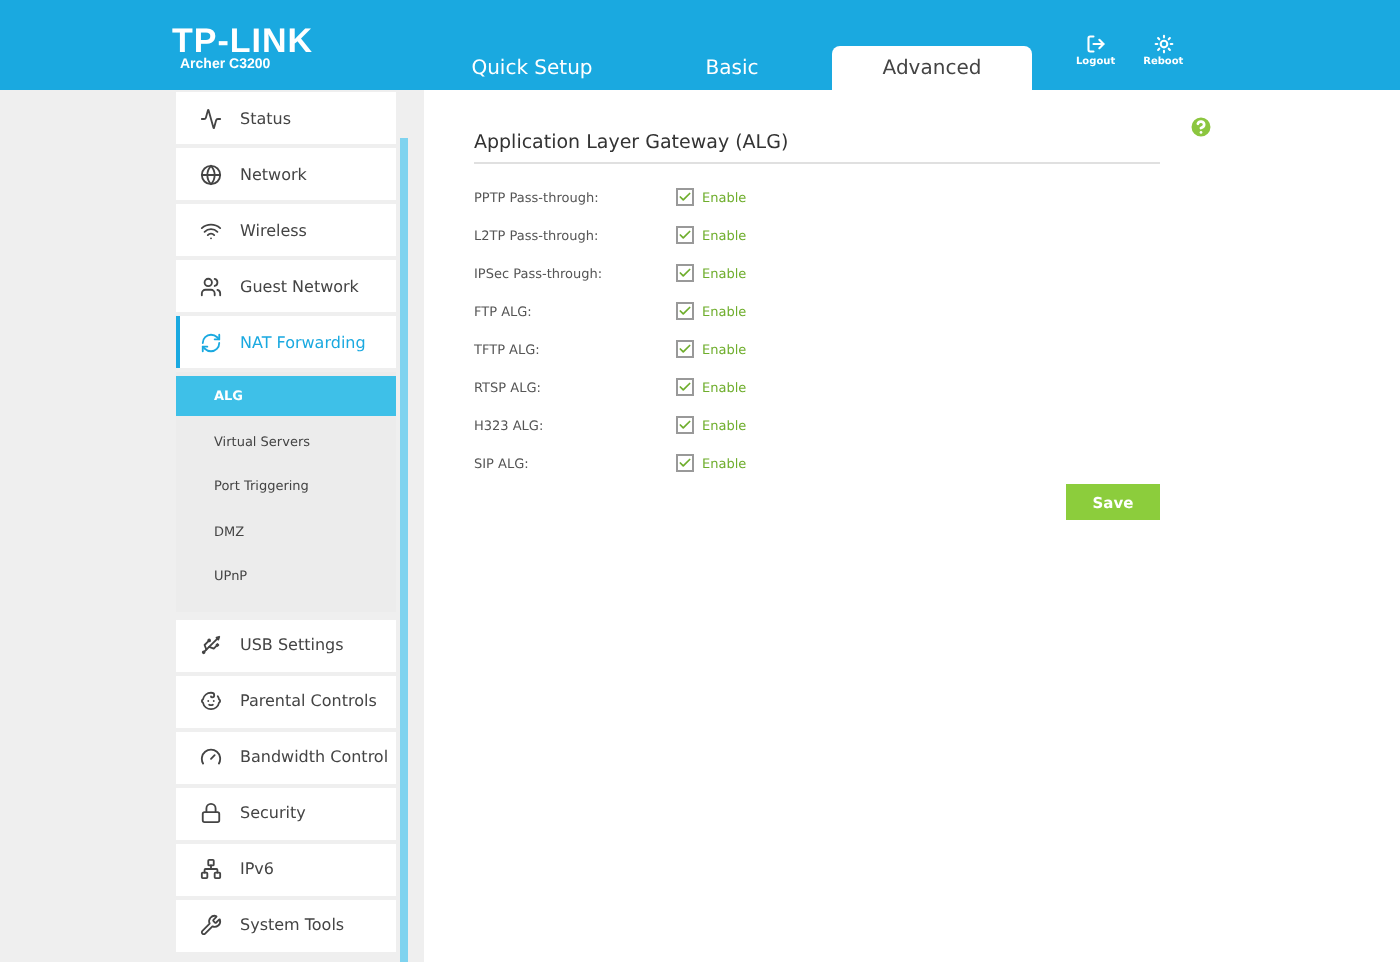 This screenshot has height=962, width=1400. Describe the element at coordinates (1201, 127) in the screenshot. I see `help-icon` at that location.